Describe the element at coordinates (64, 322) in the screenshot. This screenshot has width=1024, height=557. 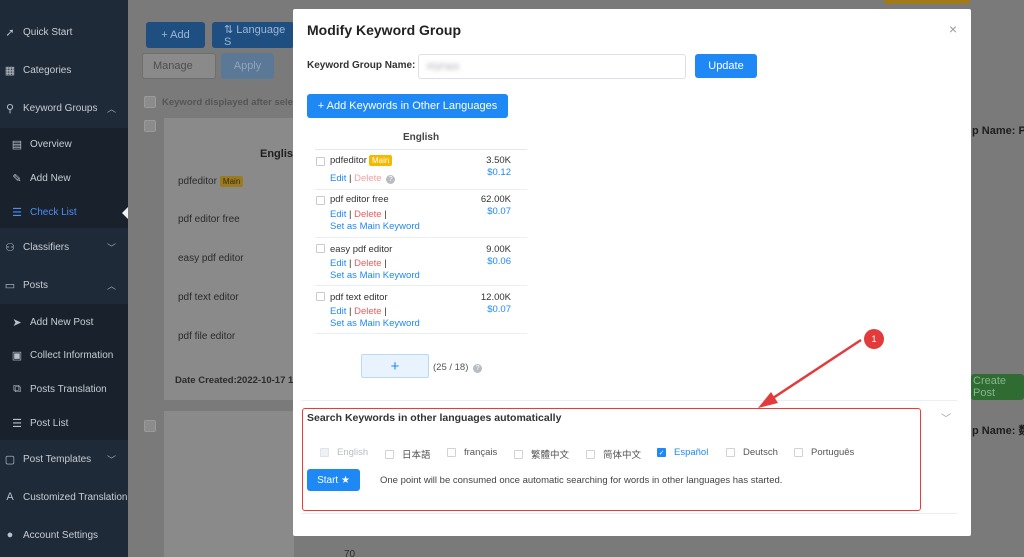
I see `sidebar-item-add-new-post: ➤ Add New Post` at that location.